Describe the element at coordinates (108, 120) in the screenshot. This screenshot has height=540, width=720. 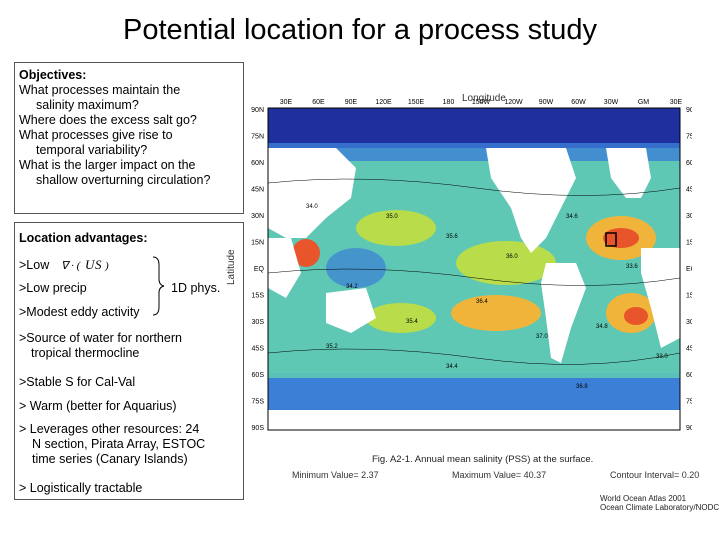
I see `objectives-line: Where does the excess salt go?` at that location.